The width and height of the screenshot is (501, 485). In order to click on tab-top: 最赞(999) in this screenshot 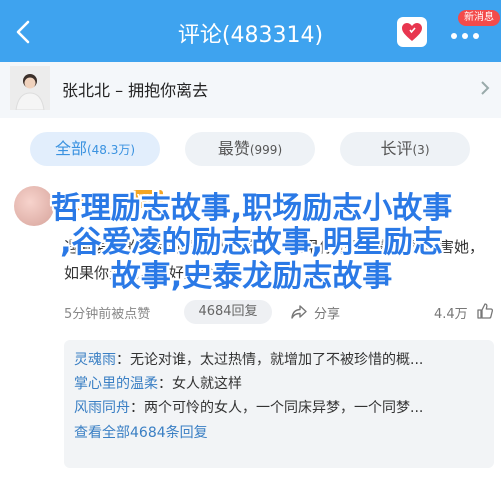, I will do `click(250, 149)`.